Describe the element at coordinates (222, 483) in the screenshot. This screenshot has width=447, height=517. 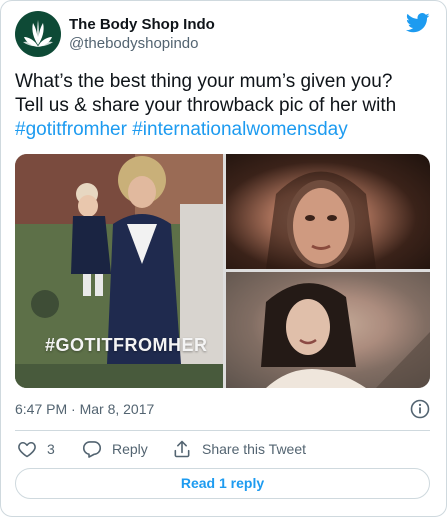
I see `read-replies-button: Read 1 reply` at that location.